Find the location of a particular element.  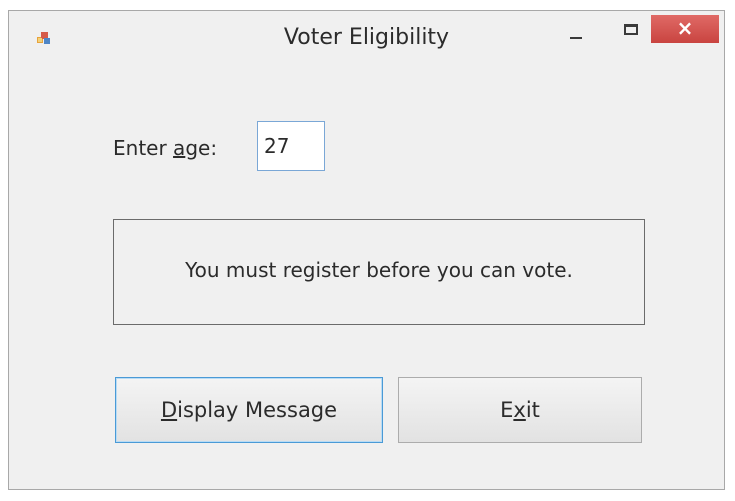

close-icon: × is located at coordinates (685, 28).